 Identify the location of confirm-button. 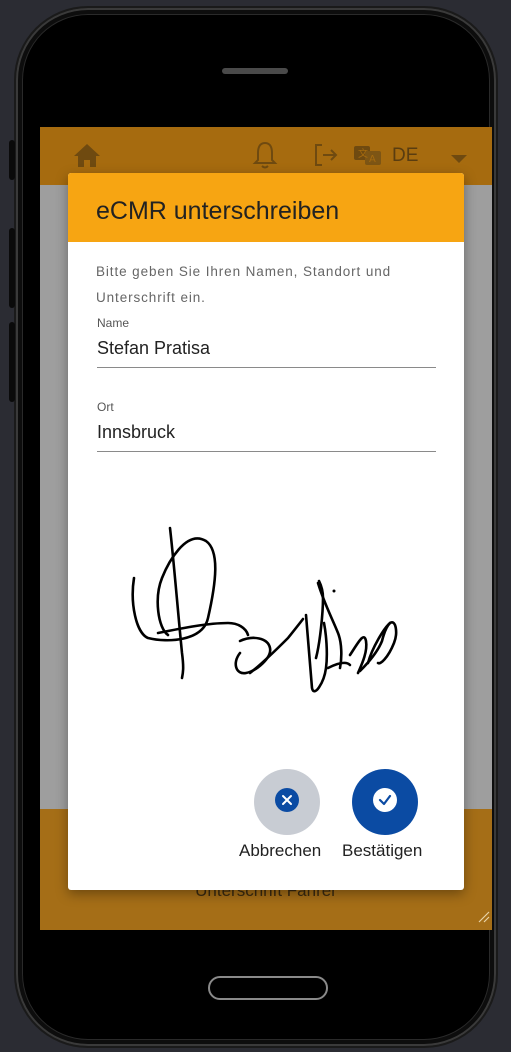
(385, 802).